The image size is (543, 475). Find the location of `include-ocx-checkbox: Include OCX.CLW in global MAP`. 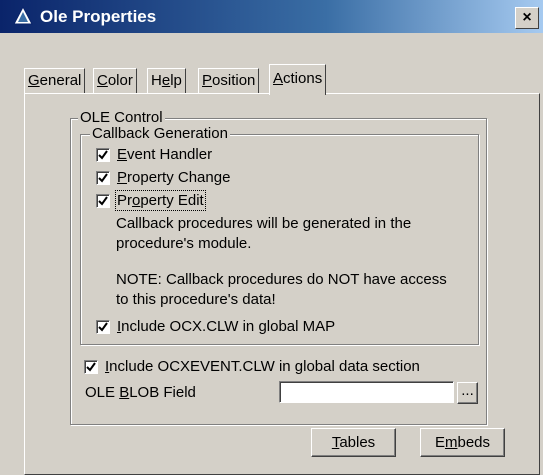

include-ocx-checkbox: Include OCX.CLW in global MAP is located at coordinates (215, 326).